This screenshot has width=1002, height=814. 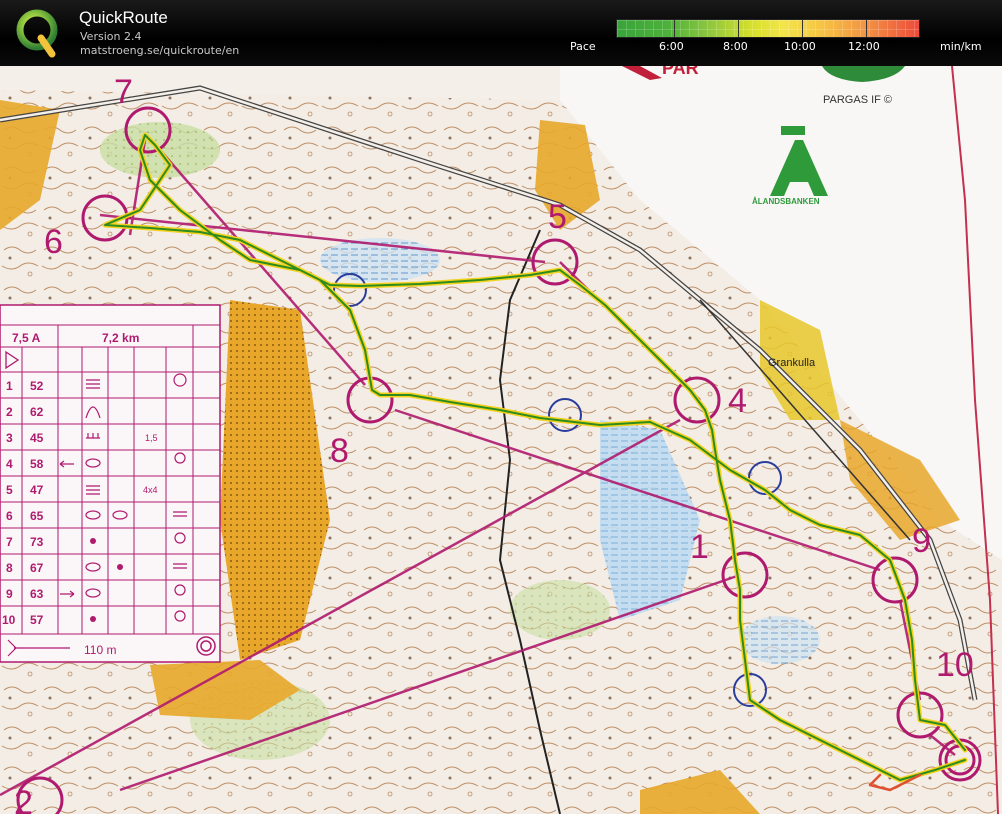 I want to click on club-text: PARGAS IF ©, so click(x=857, y=100).